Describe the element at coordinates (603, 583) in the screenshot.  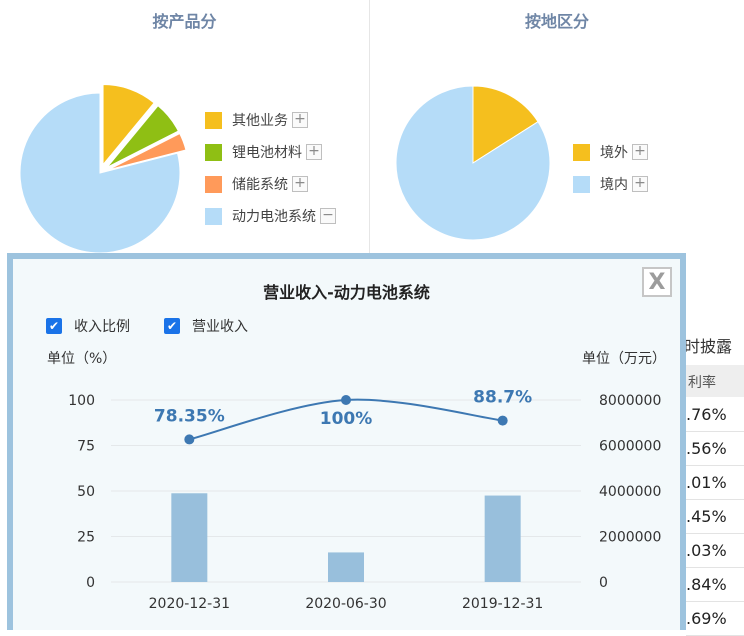
I see `right-axis-tick-label: 0` at that location.